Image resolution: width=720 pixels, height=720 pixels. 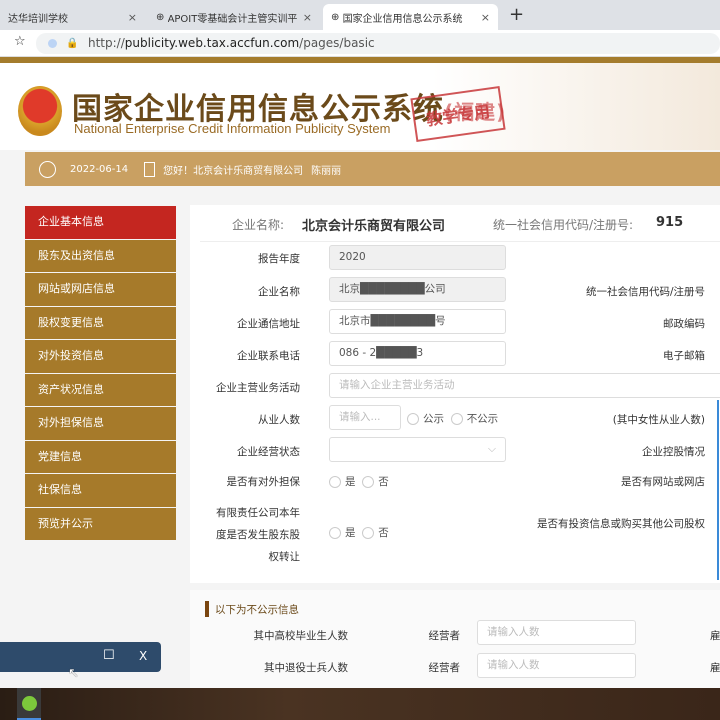 I want to click on status-select: ⌵, so click(x=417, y=449).